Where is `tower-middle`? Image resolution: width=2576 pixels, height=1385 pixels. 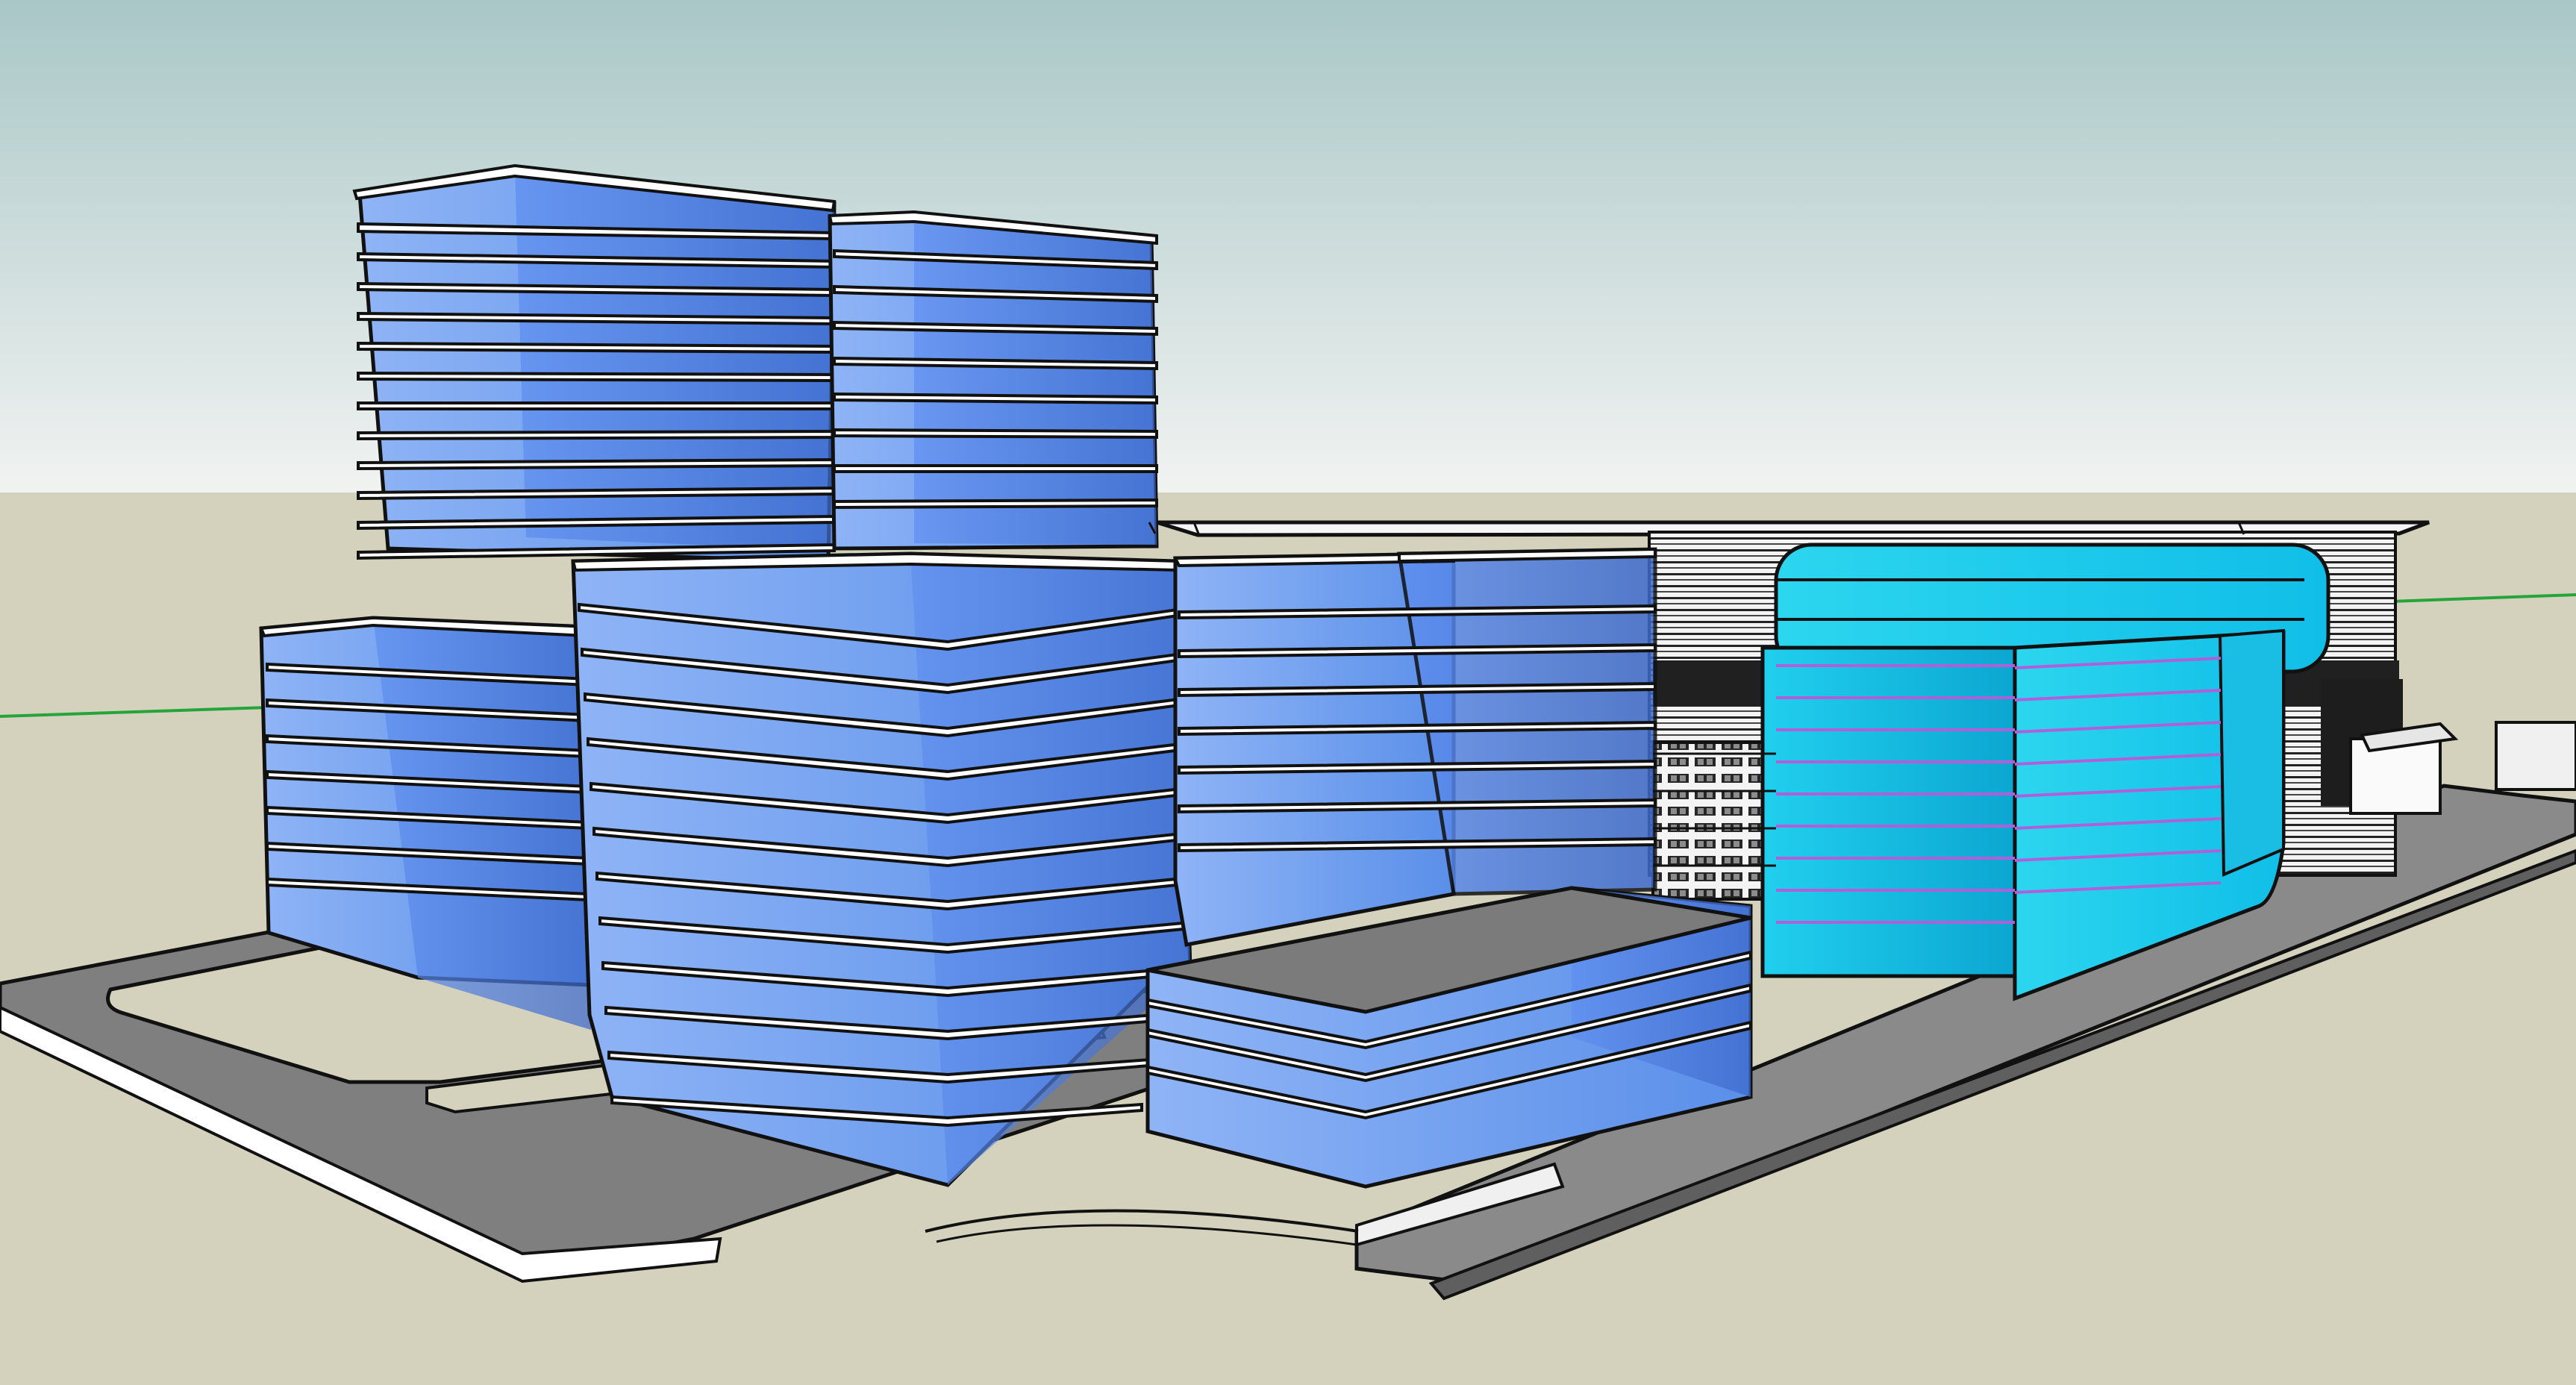 tower-middle is located at coordinates (993, 380).